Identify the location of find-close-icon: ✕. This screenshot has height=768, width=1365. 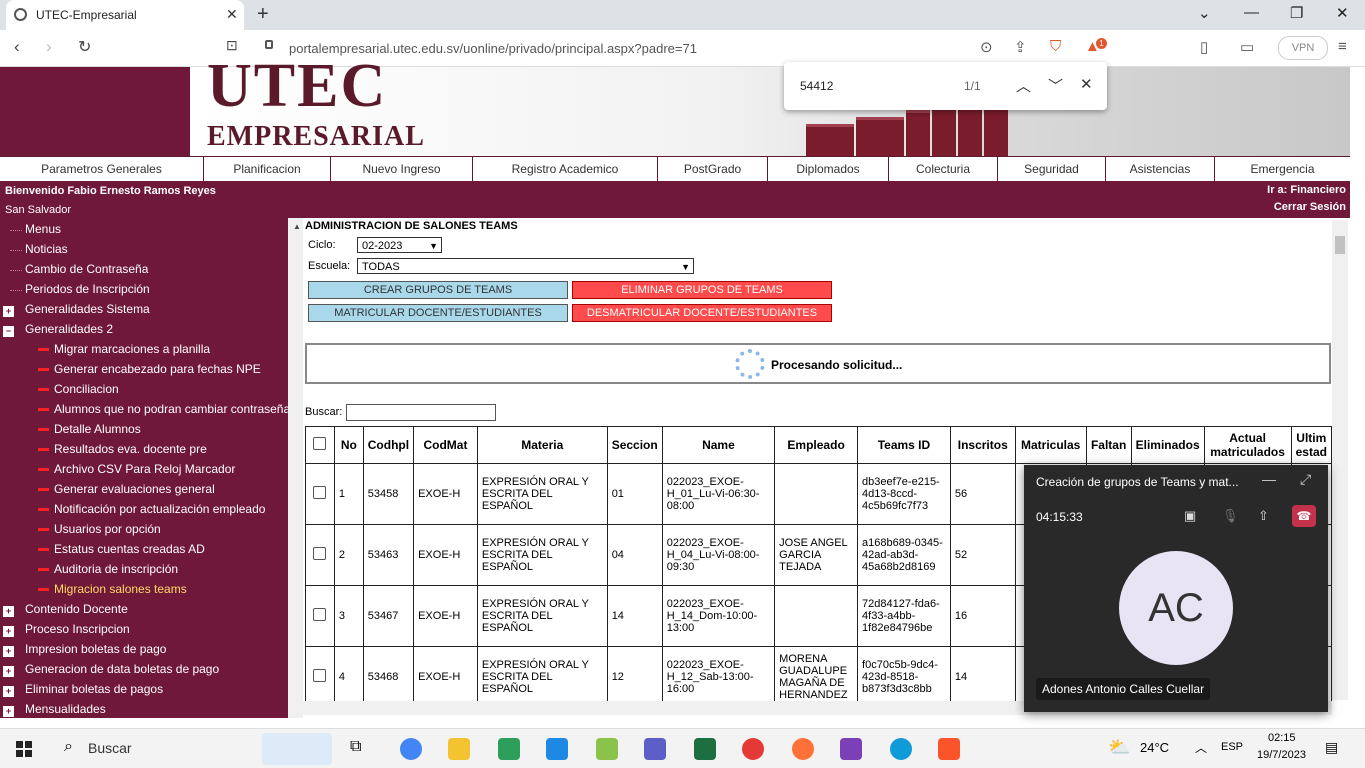
(1086, 84).